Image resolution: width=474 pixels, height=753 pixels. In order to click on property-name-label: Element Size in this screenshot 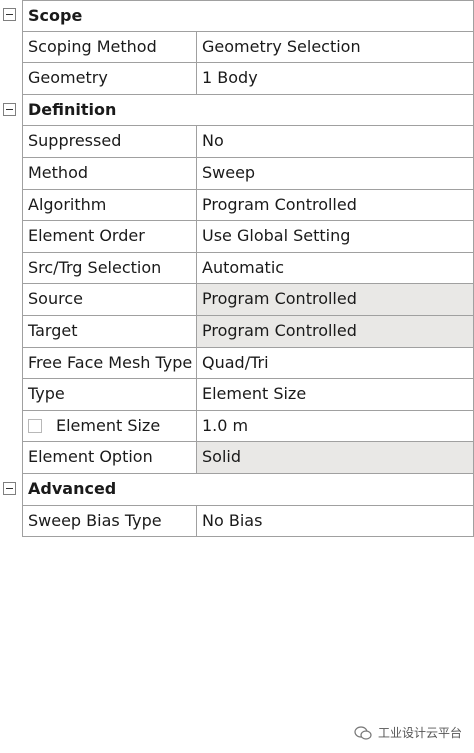, I will do `click(108, 425)`.